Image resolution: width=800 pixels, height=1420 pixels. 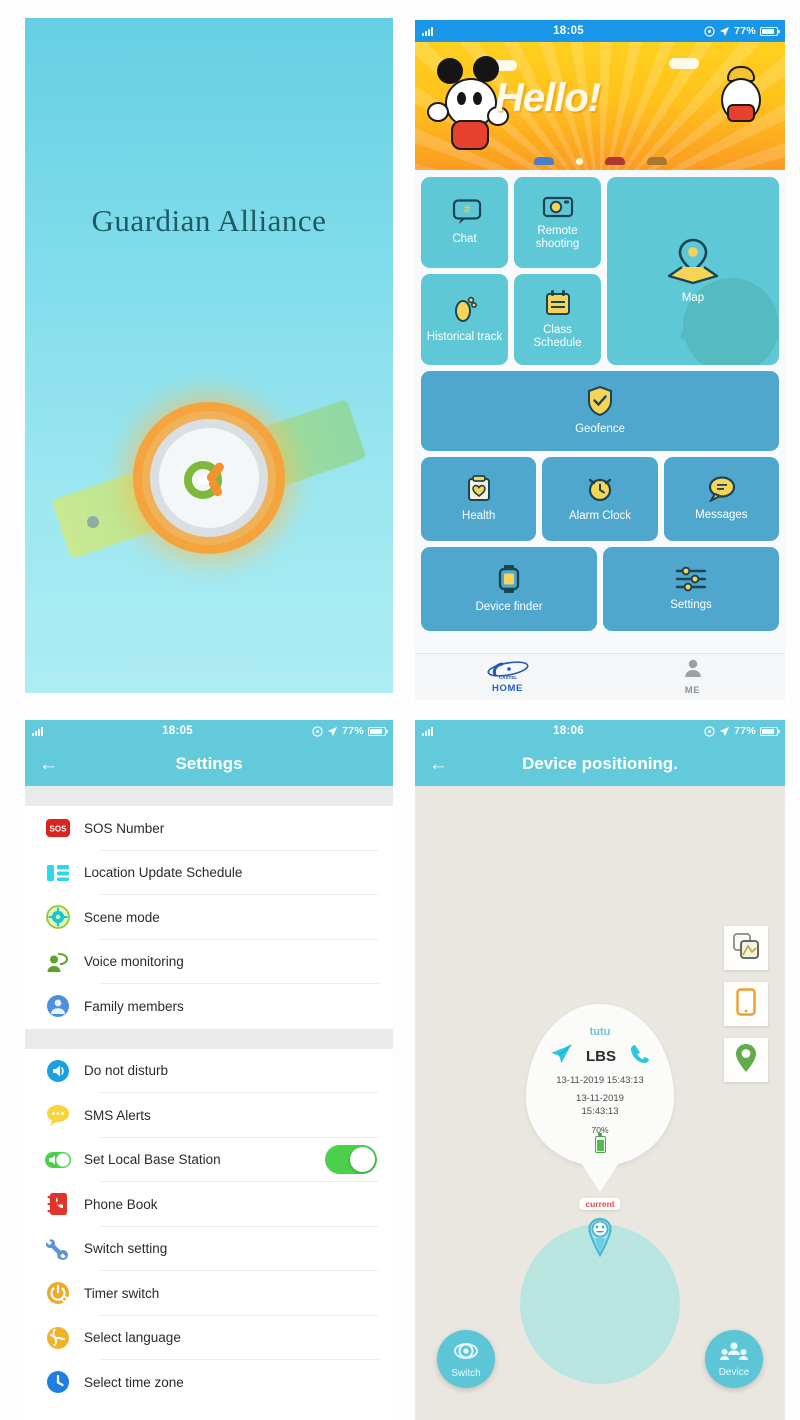 I want to click on speaker-icon, so click(x=58, y=1071).